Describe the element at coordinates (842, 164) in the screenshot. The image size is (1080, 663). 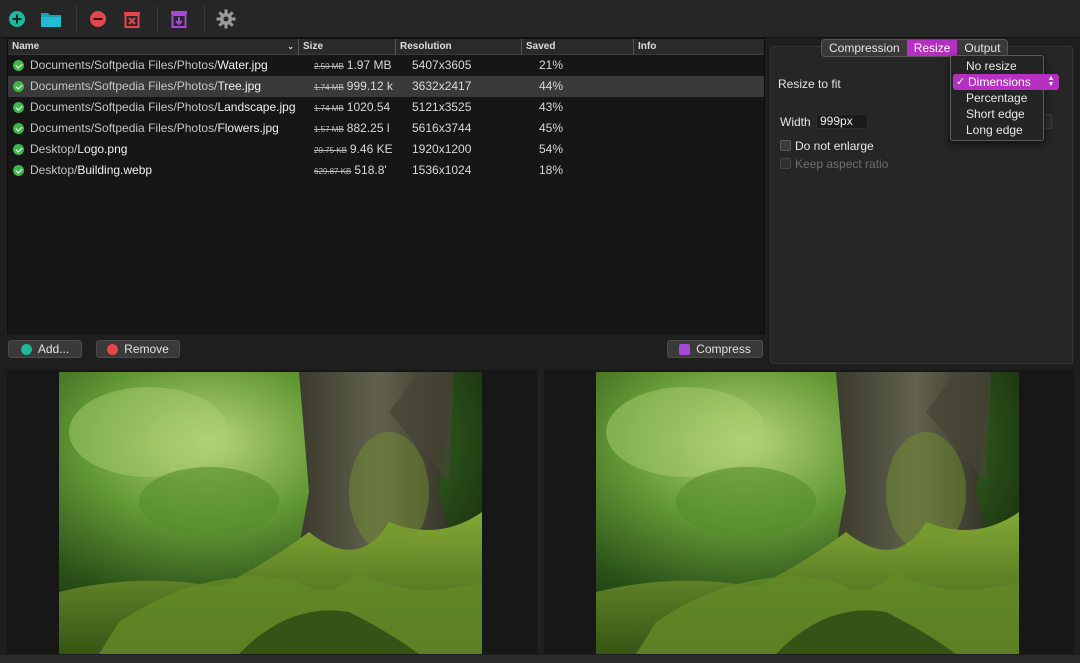
I see `keep-aspect-ratio-label: Keep aspect ratio` at that location.